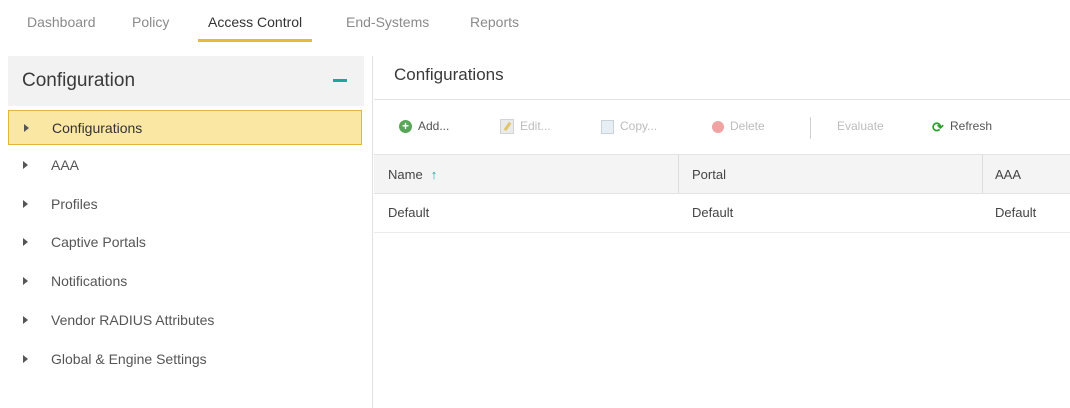  Describe the element at coordinates (74, 204) in the screenshot. I see `sidebar-item-label: Profiles` at that location.